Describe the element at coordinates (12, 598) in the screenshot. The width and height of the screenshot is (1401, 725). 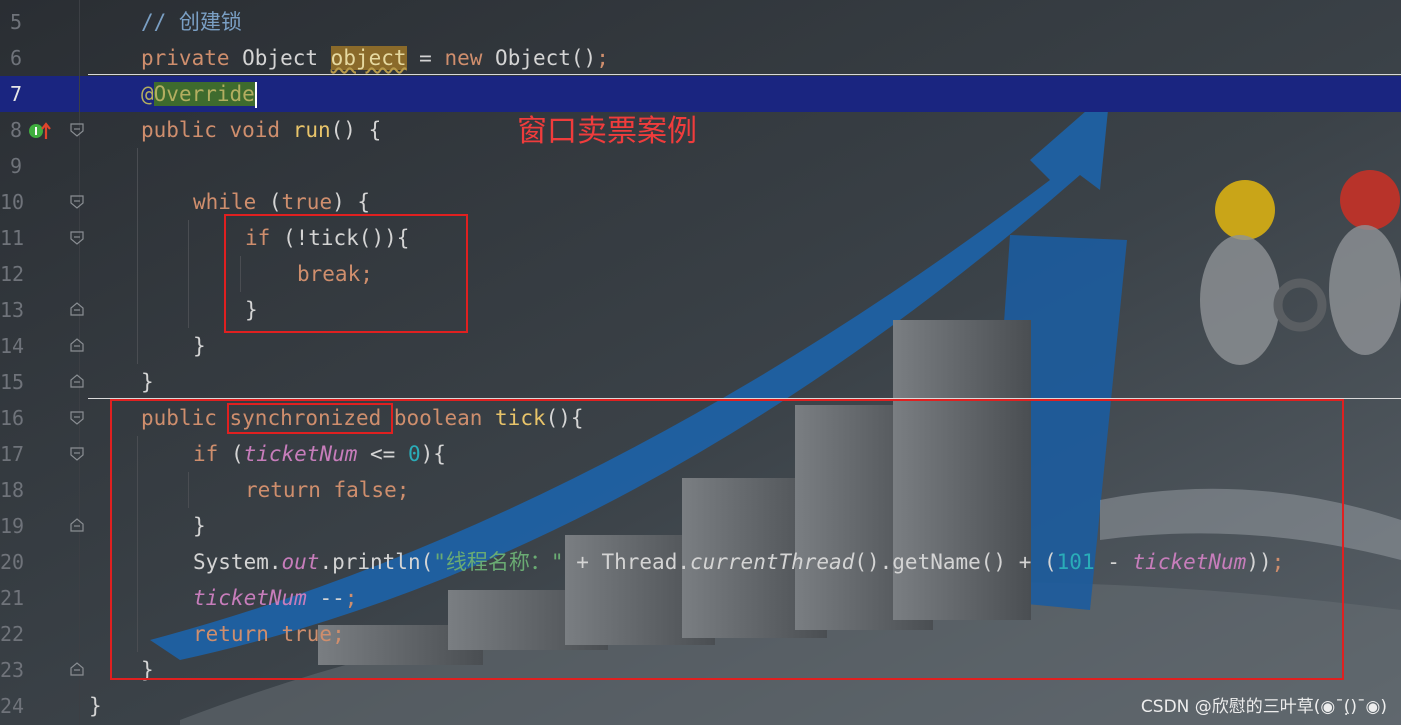
I see `line-number: 21` at that location.